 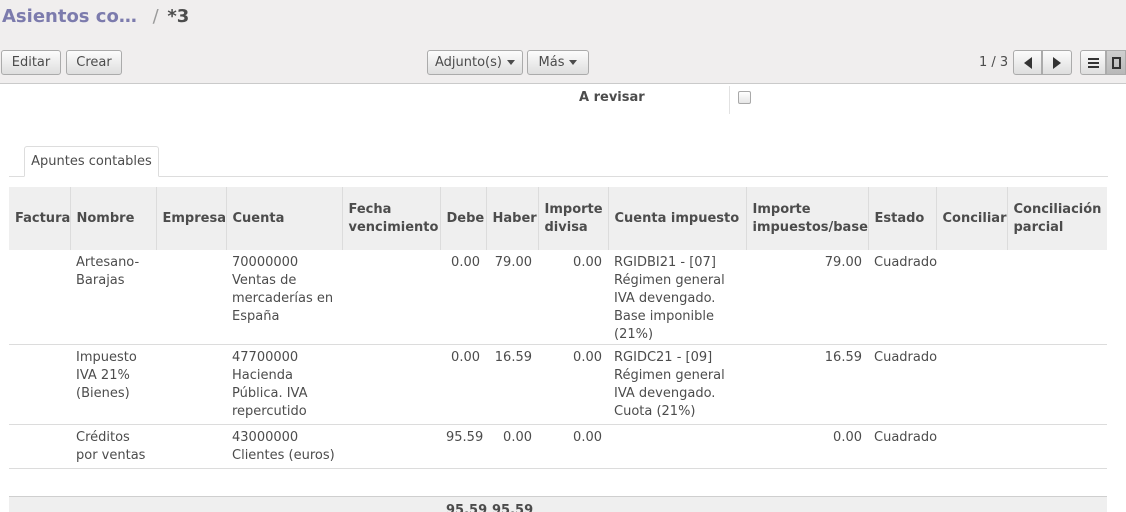 I want to click on column-header: Estado, so click(x=901, y=218).